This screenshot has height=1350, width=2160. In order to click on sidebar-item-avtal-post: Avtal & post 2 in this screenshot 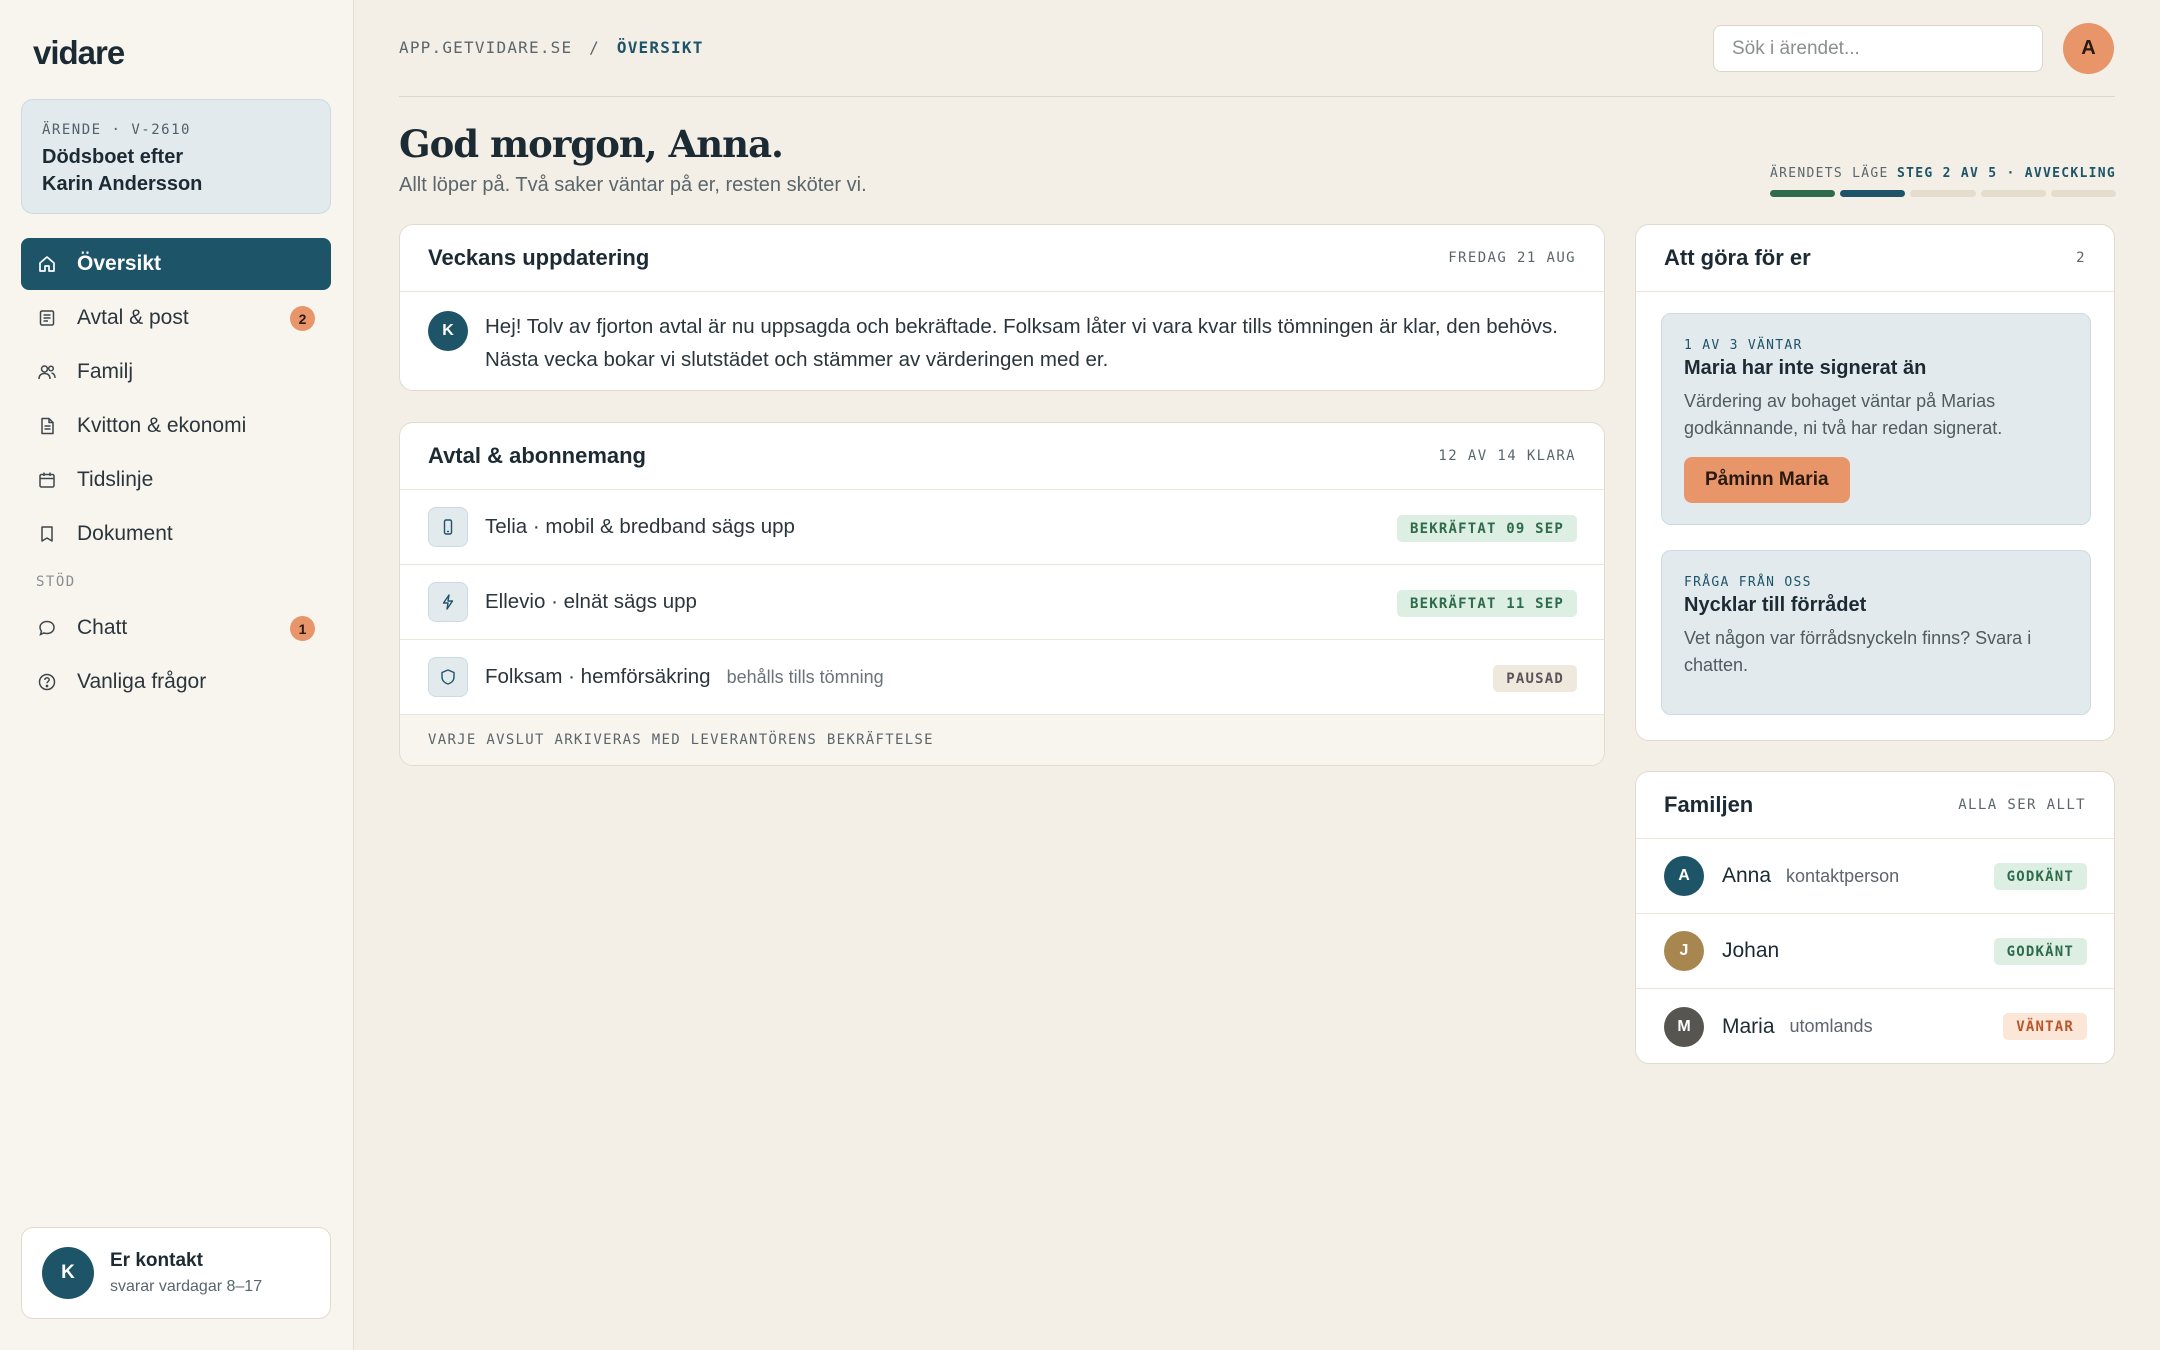, I will do `click(176, 318)`.